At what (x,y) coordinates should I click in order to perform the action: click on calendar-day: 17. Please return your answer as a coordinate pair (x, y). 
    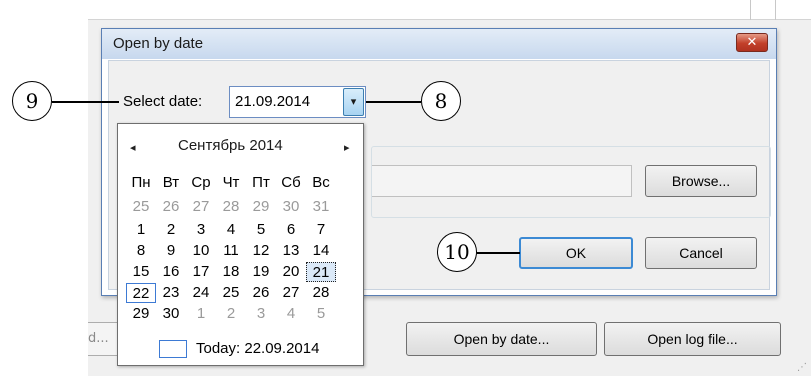
    Looking at the image, I should click on (201, 272).